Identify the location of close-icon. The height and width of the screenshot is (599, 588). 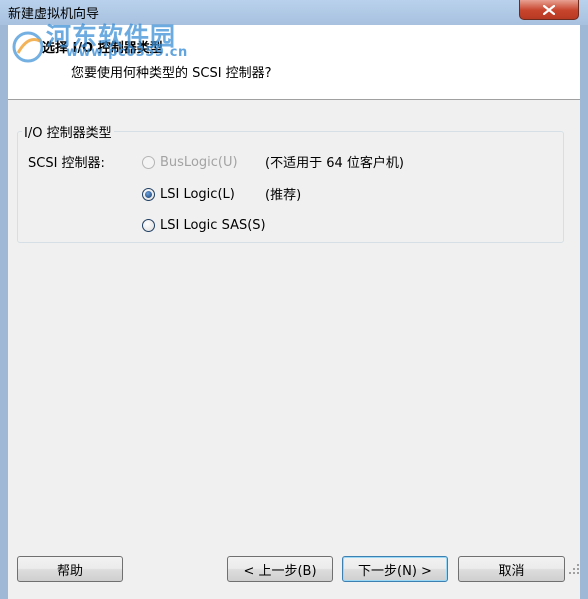
(549, 9).